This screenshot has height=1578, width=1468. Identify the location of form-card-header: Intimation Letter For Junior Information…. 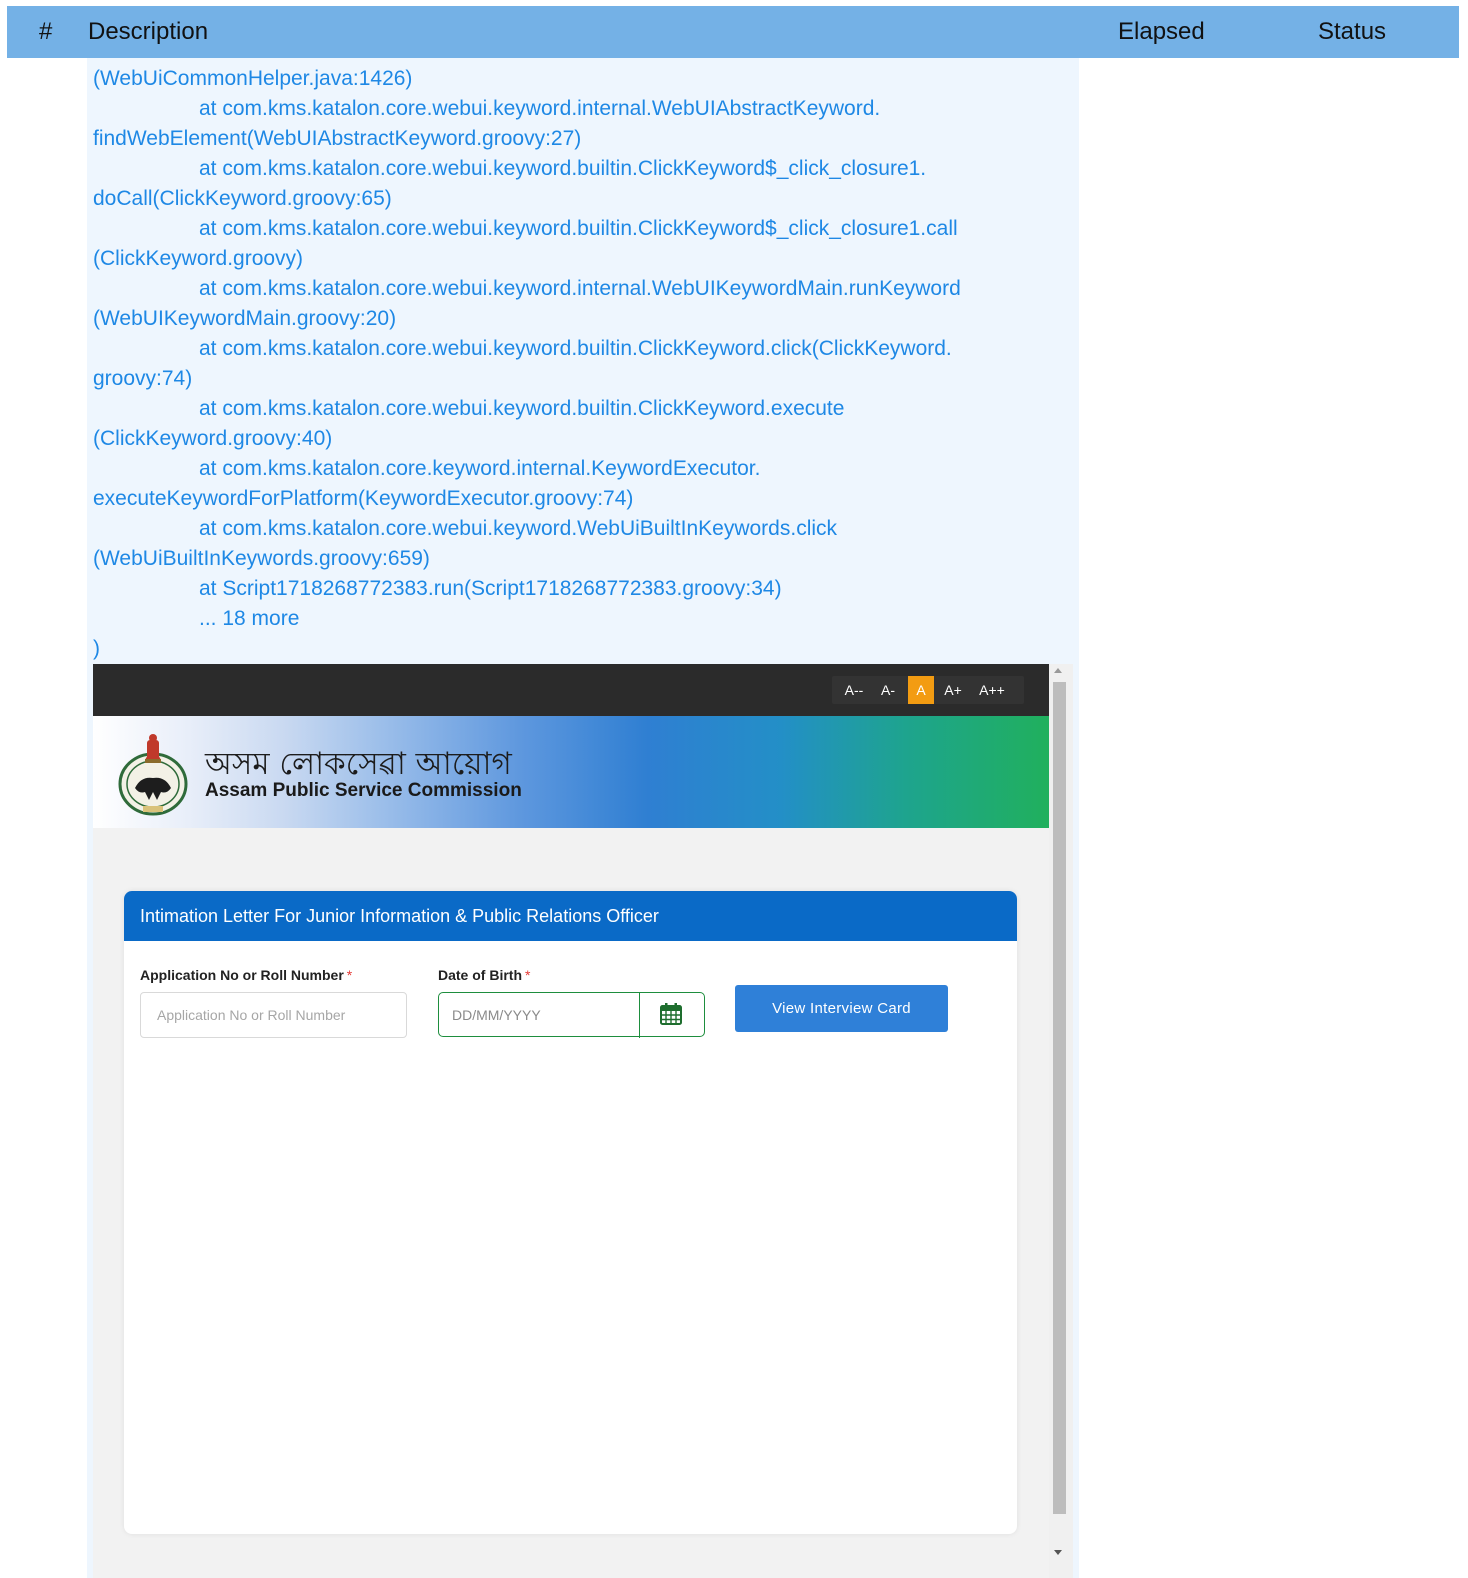
(570, 916).